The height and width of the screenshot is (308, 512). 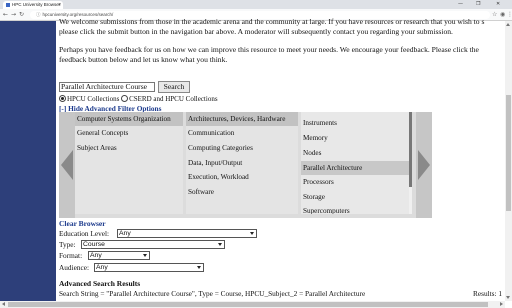 I want to click on filter-item: Communication, so click(x=242, y=133).